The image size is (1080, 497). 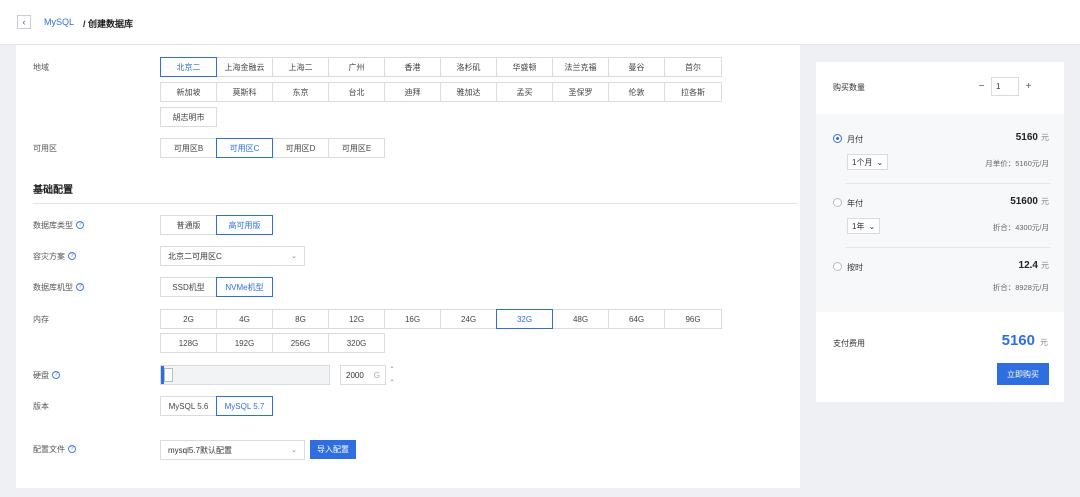 What do you see at coordinates (468, 92) in the screenshot?
I see `region-option: 雅加达` at bounding box center [468, 92].